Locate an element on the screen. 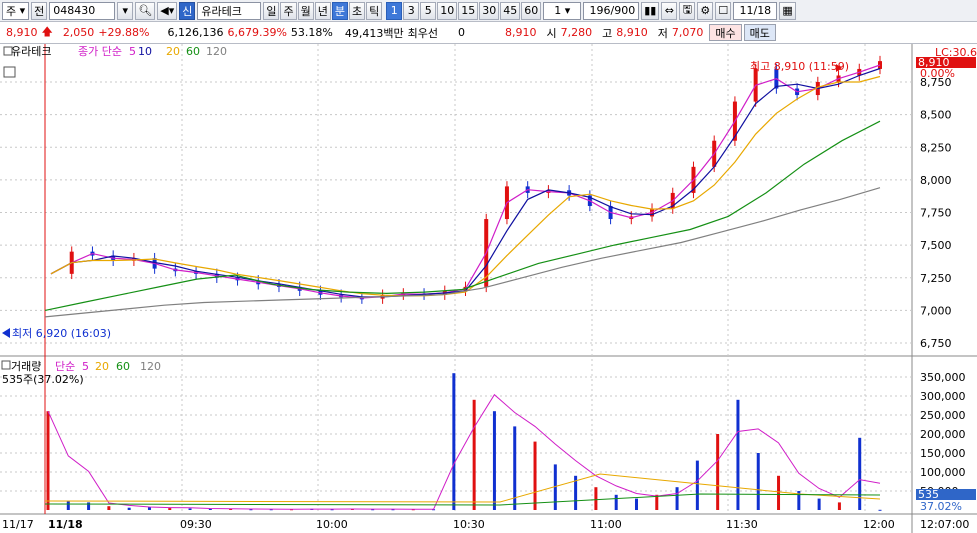 This screenshot has width=977, height=533. interval-select-value: 1 is located at coordinates (558, 10).